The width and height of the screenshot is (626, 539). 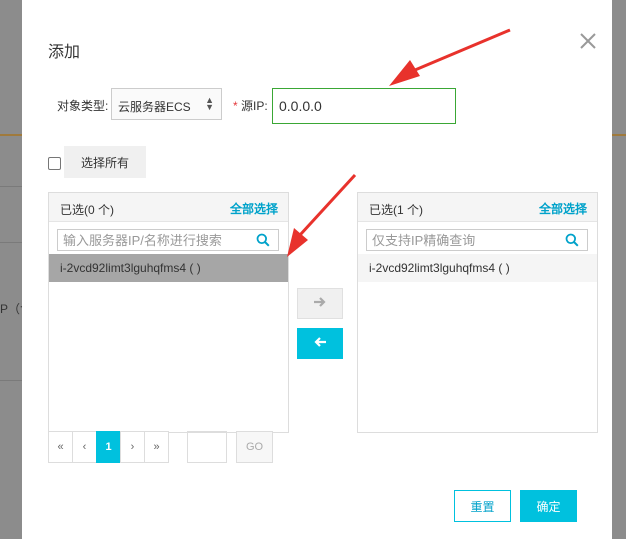 I want to click on server-search-box, so click(x=168, y=240).